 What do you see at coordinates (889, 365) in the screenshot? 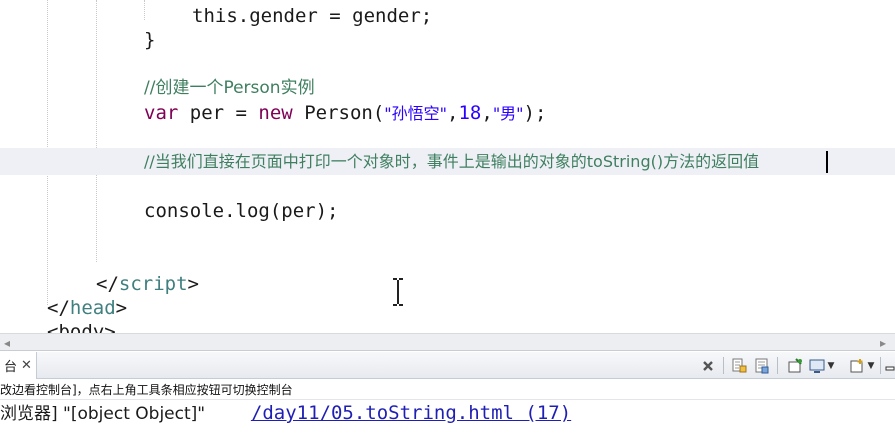
I see `minimize-icon` at bounding box center [889, 365].